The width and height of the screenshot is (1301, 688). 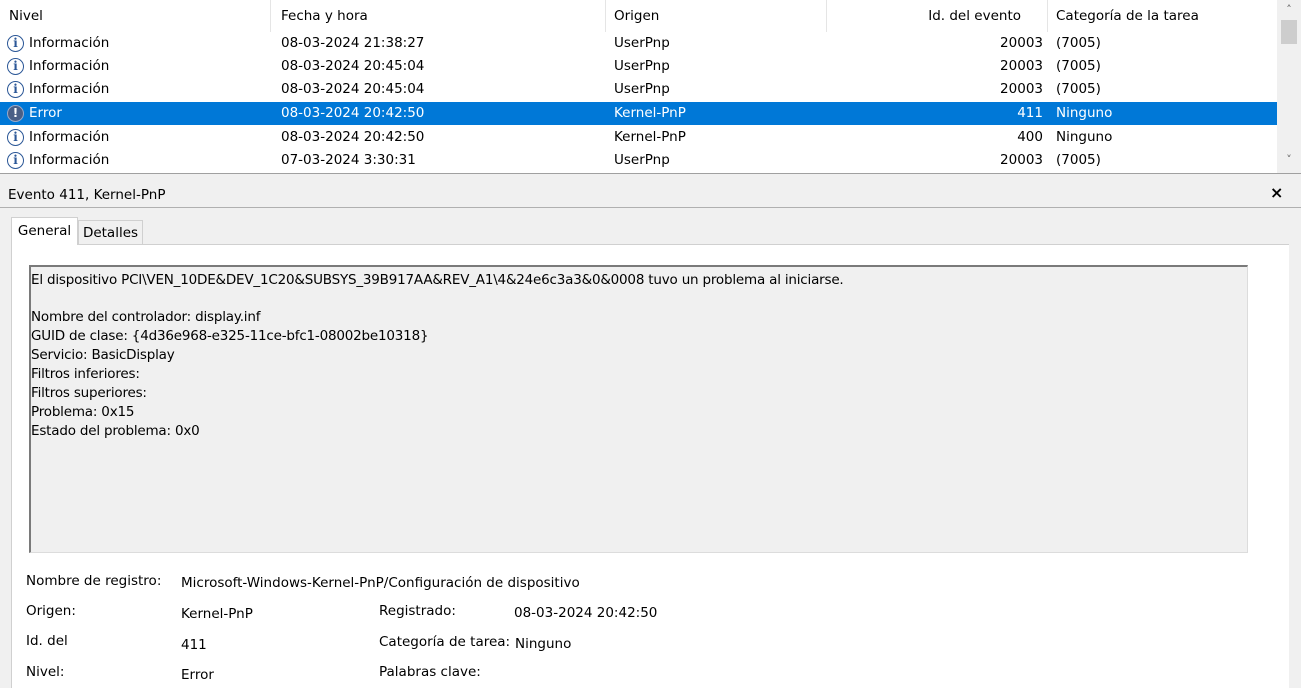 I want to click on level-label: Nivel:, so click(x=45, y=672).